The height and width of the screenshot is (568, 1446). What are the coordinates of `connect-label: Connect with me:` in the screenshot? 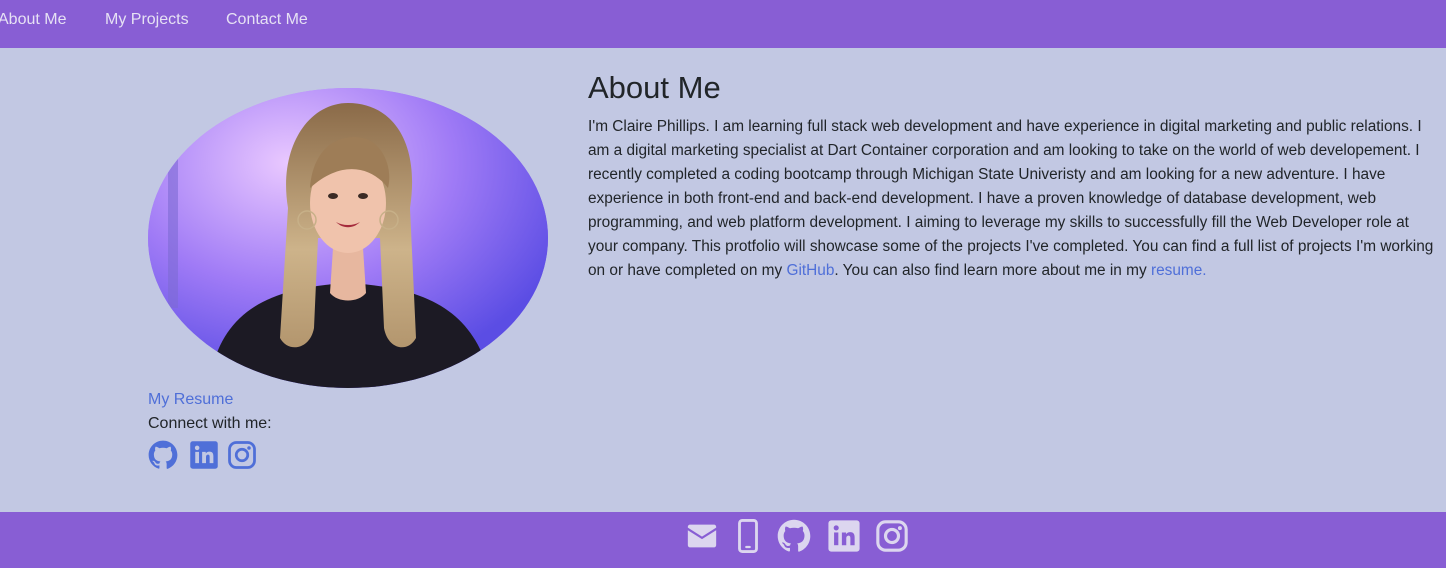 It's located at (210, 423).